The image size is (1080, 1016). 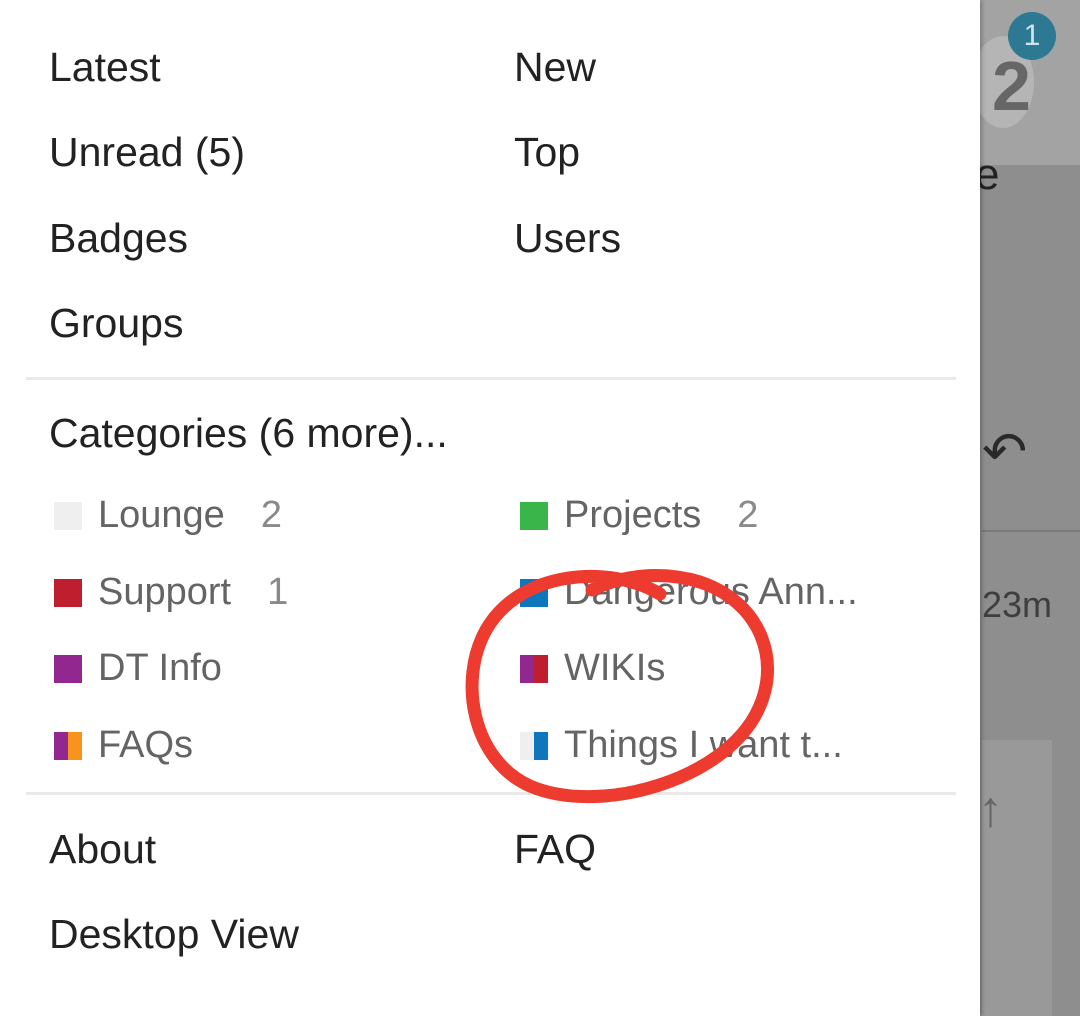 I want to click on category-count: 1, so click(x=278, y=592).